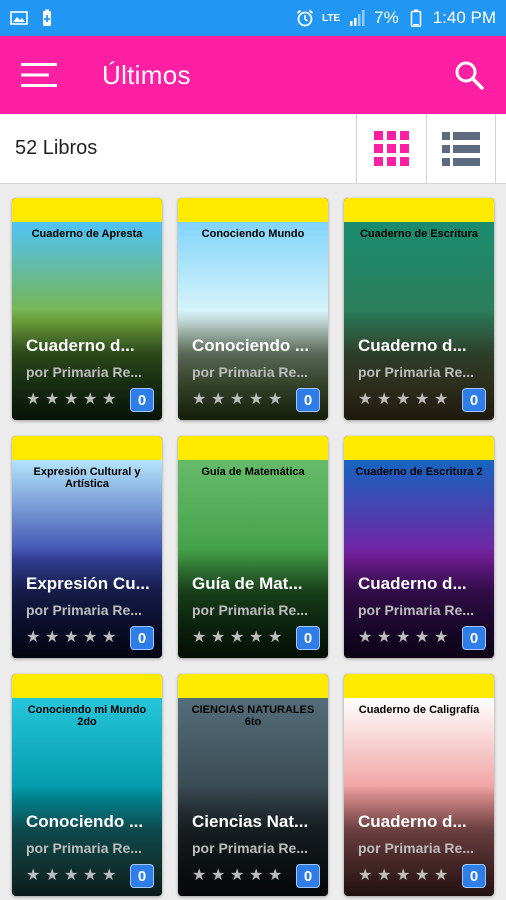 This screenshot has height=900, width=506. Describe the element at coordinates (253, 148) in the screenshot. I see `results-toolbar: 52 Libros` at that location.